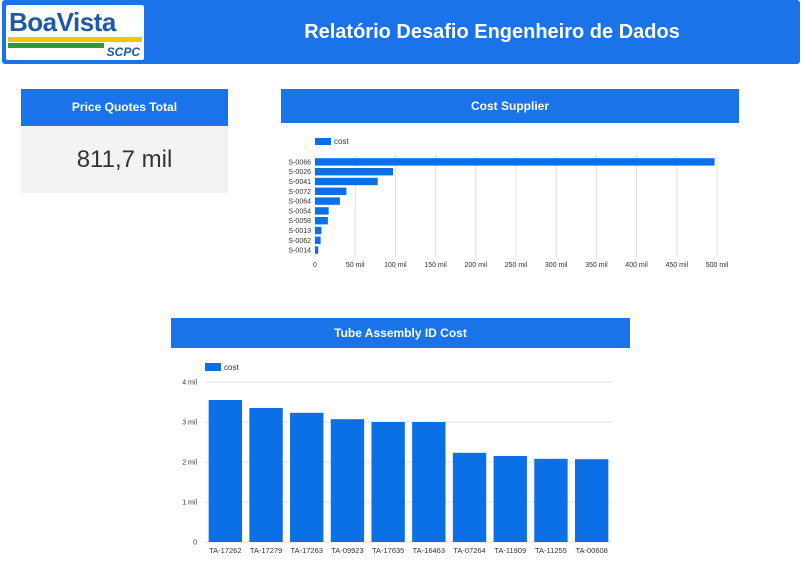 The image size is (802, 570). Describe the element at coordinates (299, 192) in the screenshot. I see `y-tick-label: S-0072` at that location.